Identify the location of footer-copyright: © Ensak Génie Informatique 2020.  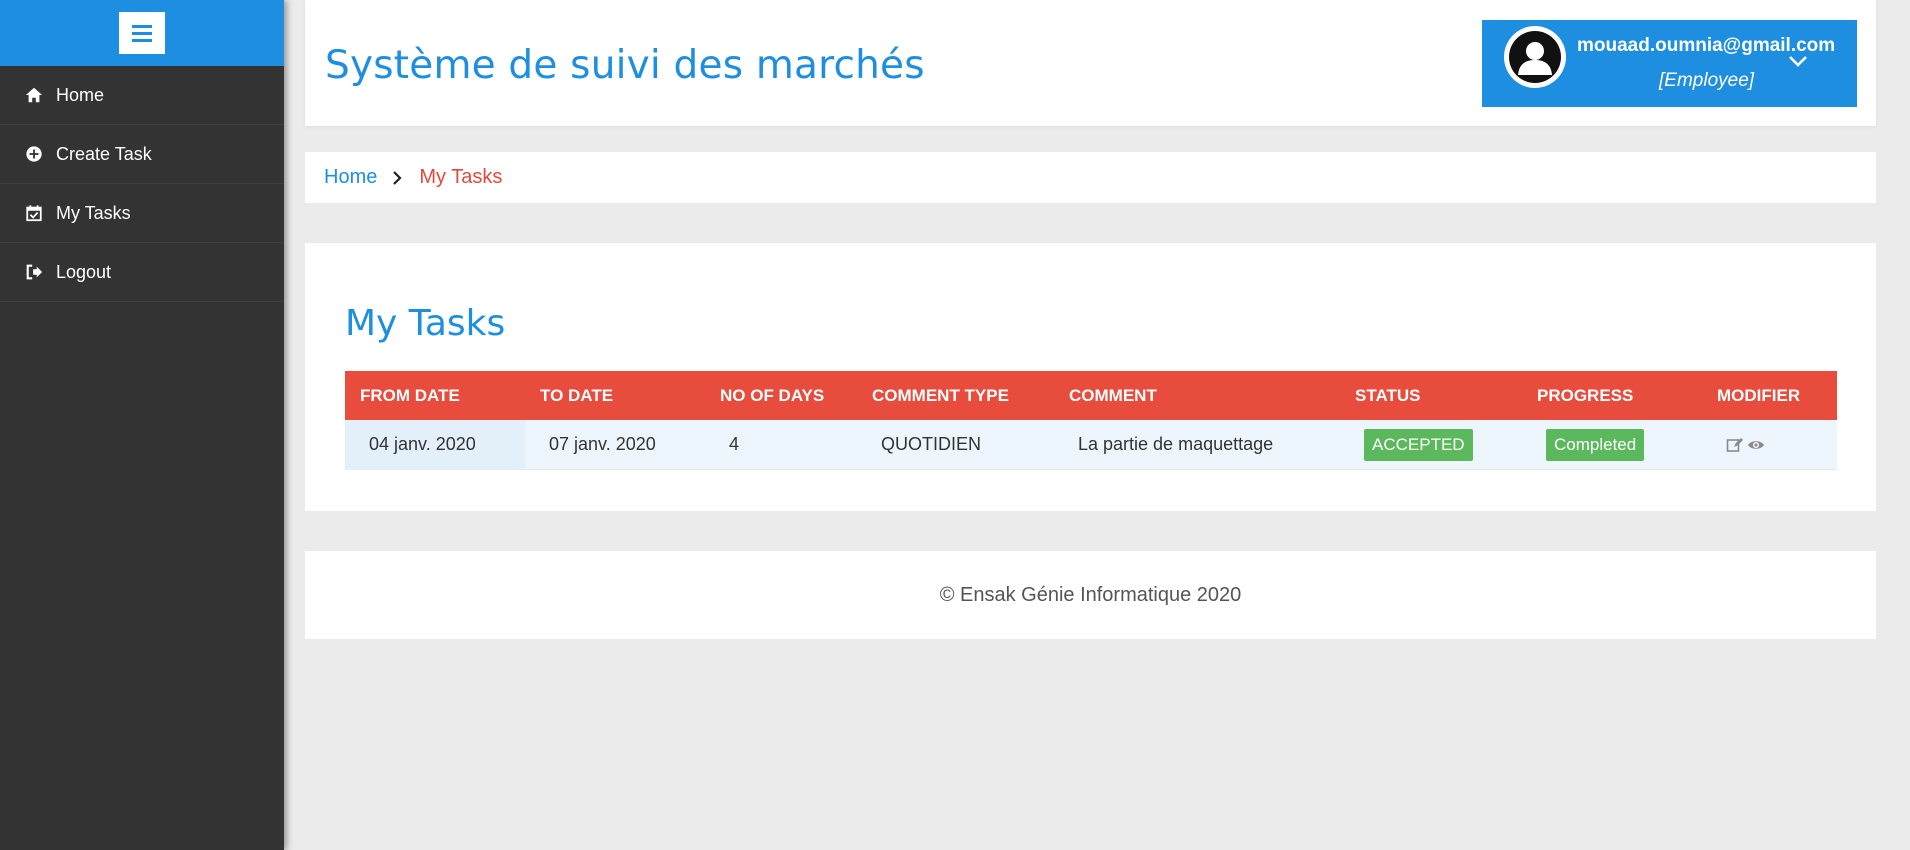
(1090, 594).